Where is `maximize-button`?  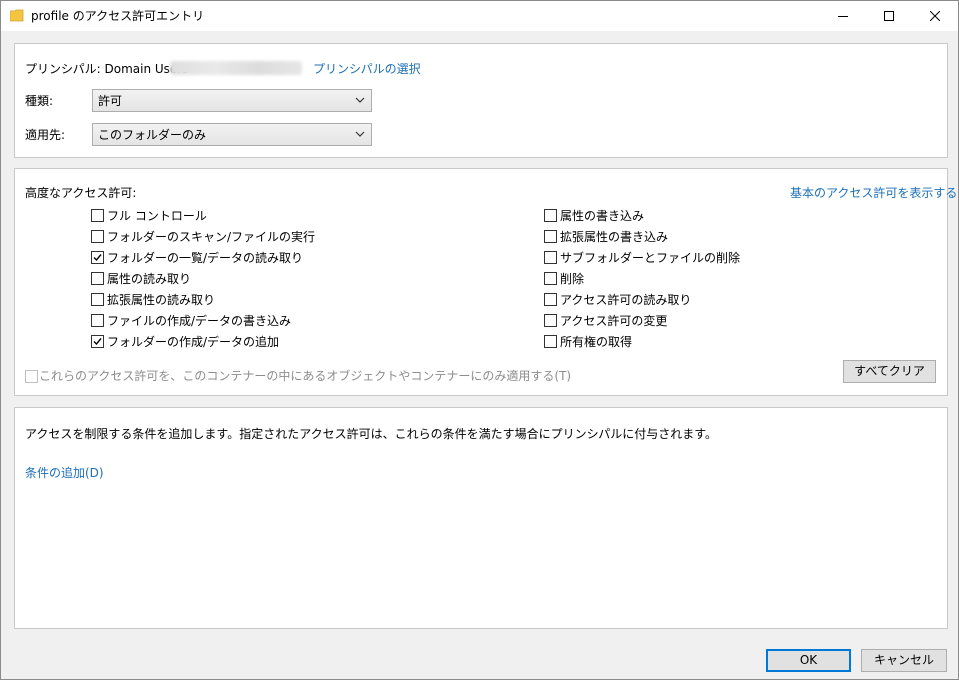
maximize-button is located at coordinates (889, 16).